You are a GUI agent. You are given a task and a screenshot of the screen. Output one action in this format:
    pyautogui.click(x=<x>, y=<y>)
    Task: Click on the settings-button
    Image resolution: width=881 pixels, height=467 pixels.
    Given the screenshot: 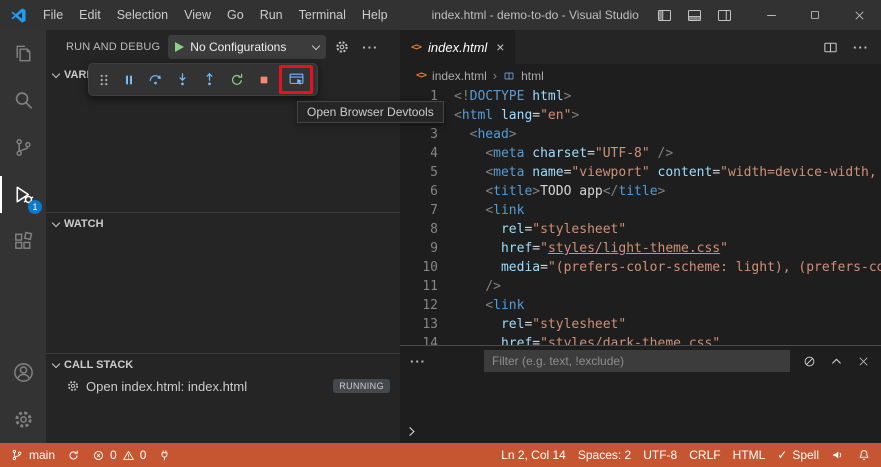 What is the action you would take?
    pyautogui.click(x=23, y=419)
    